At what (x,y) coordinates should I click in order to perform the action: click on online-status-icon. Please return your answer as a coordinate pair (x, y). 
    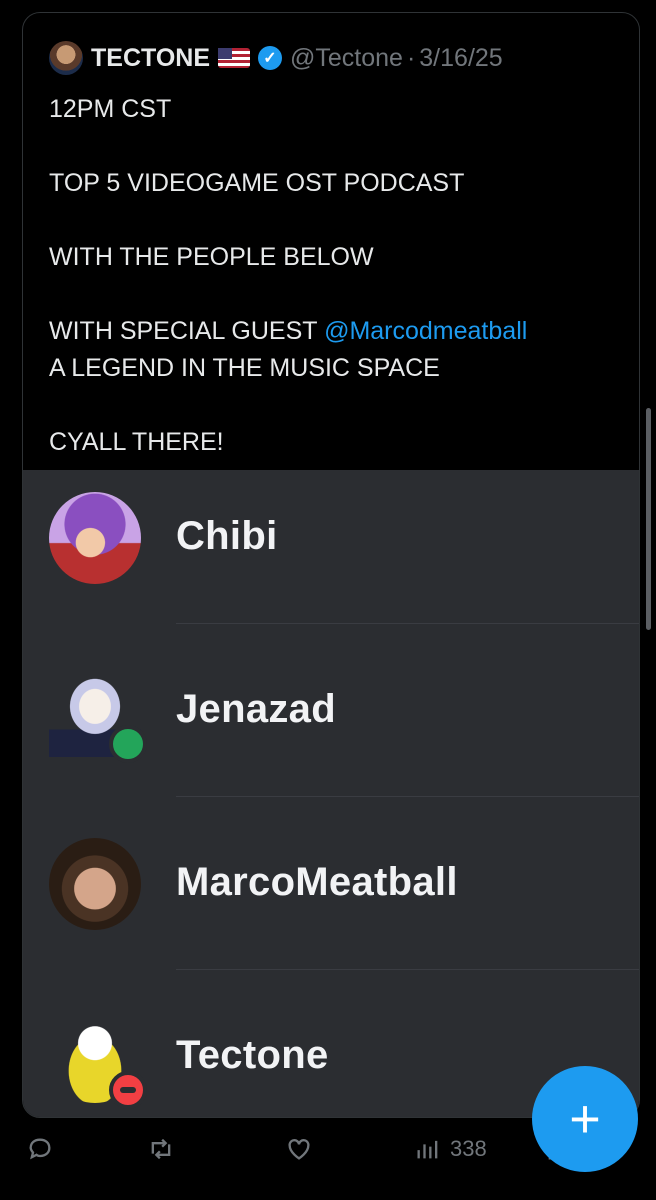
    Looking at the image, I should click on (128, 744).